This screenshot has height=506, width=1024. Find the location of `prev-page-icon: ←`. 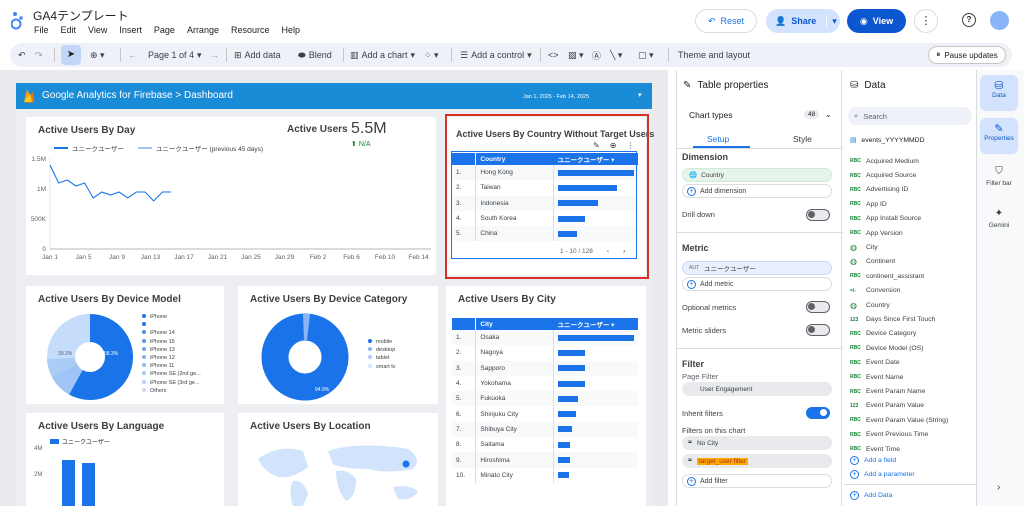

prev-page-icon: ← is located at coordinates (132, 55).